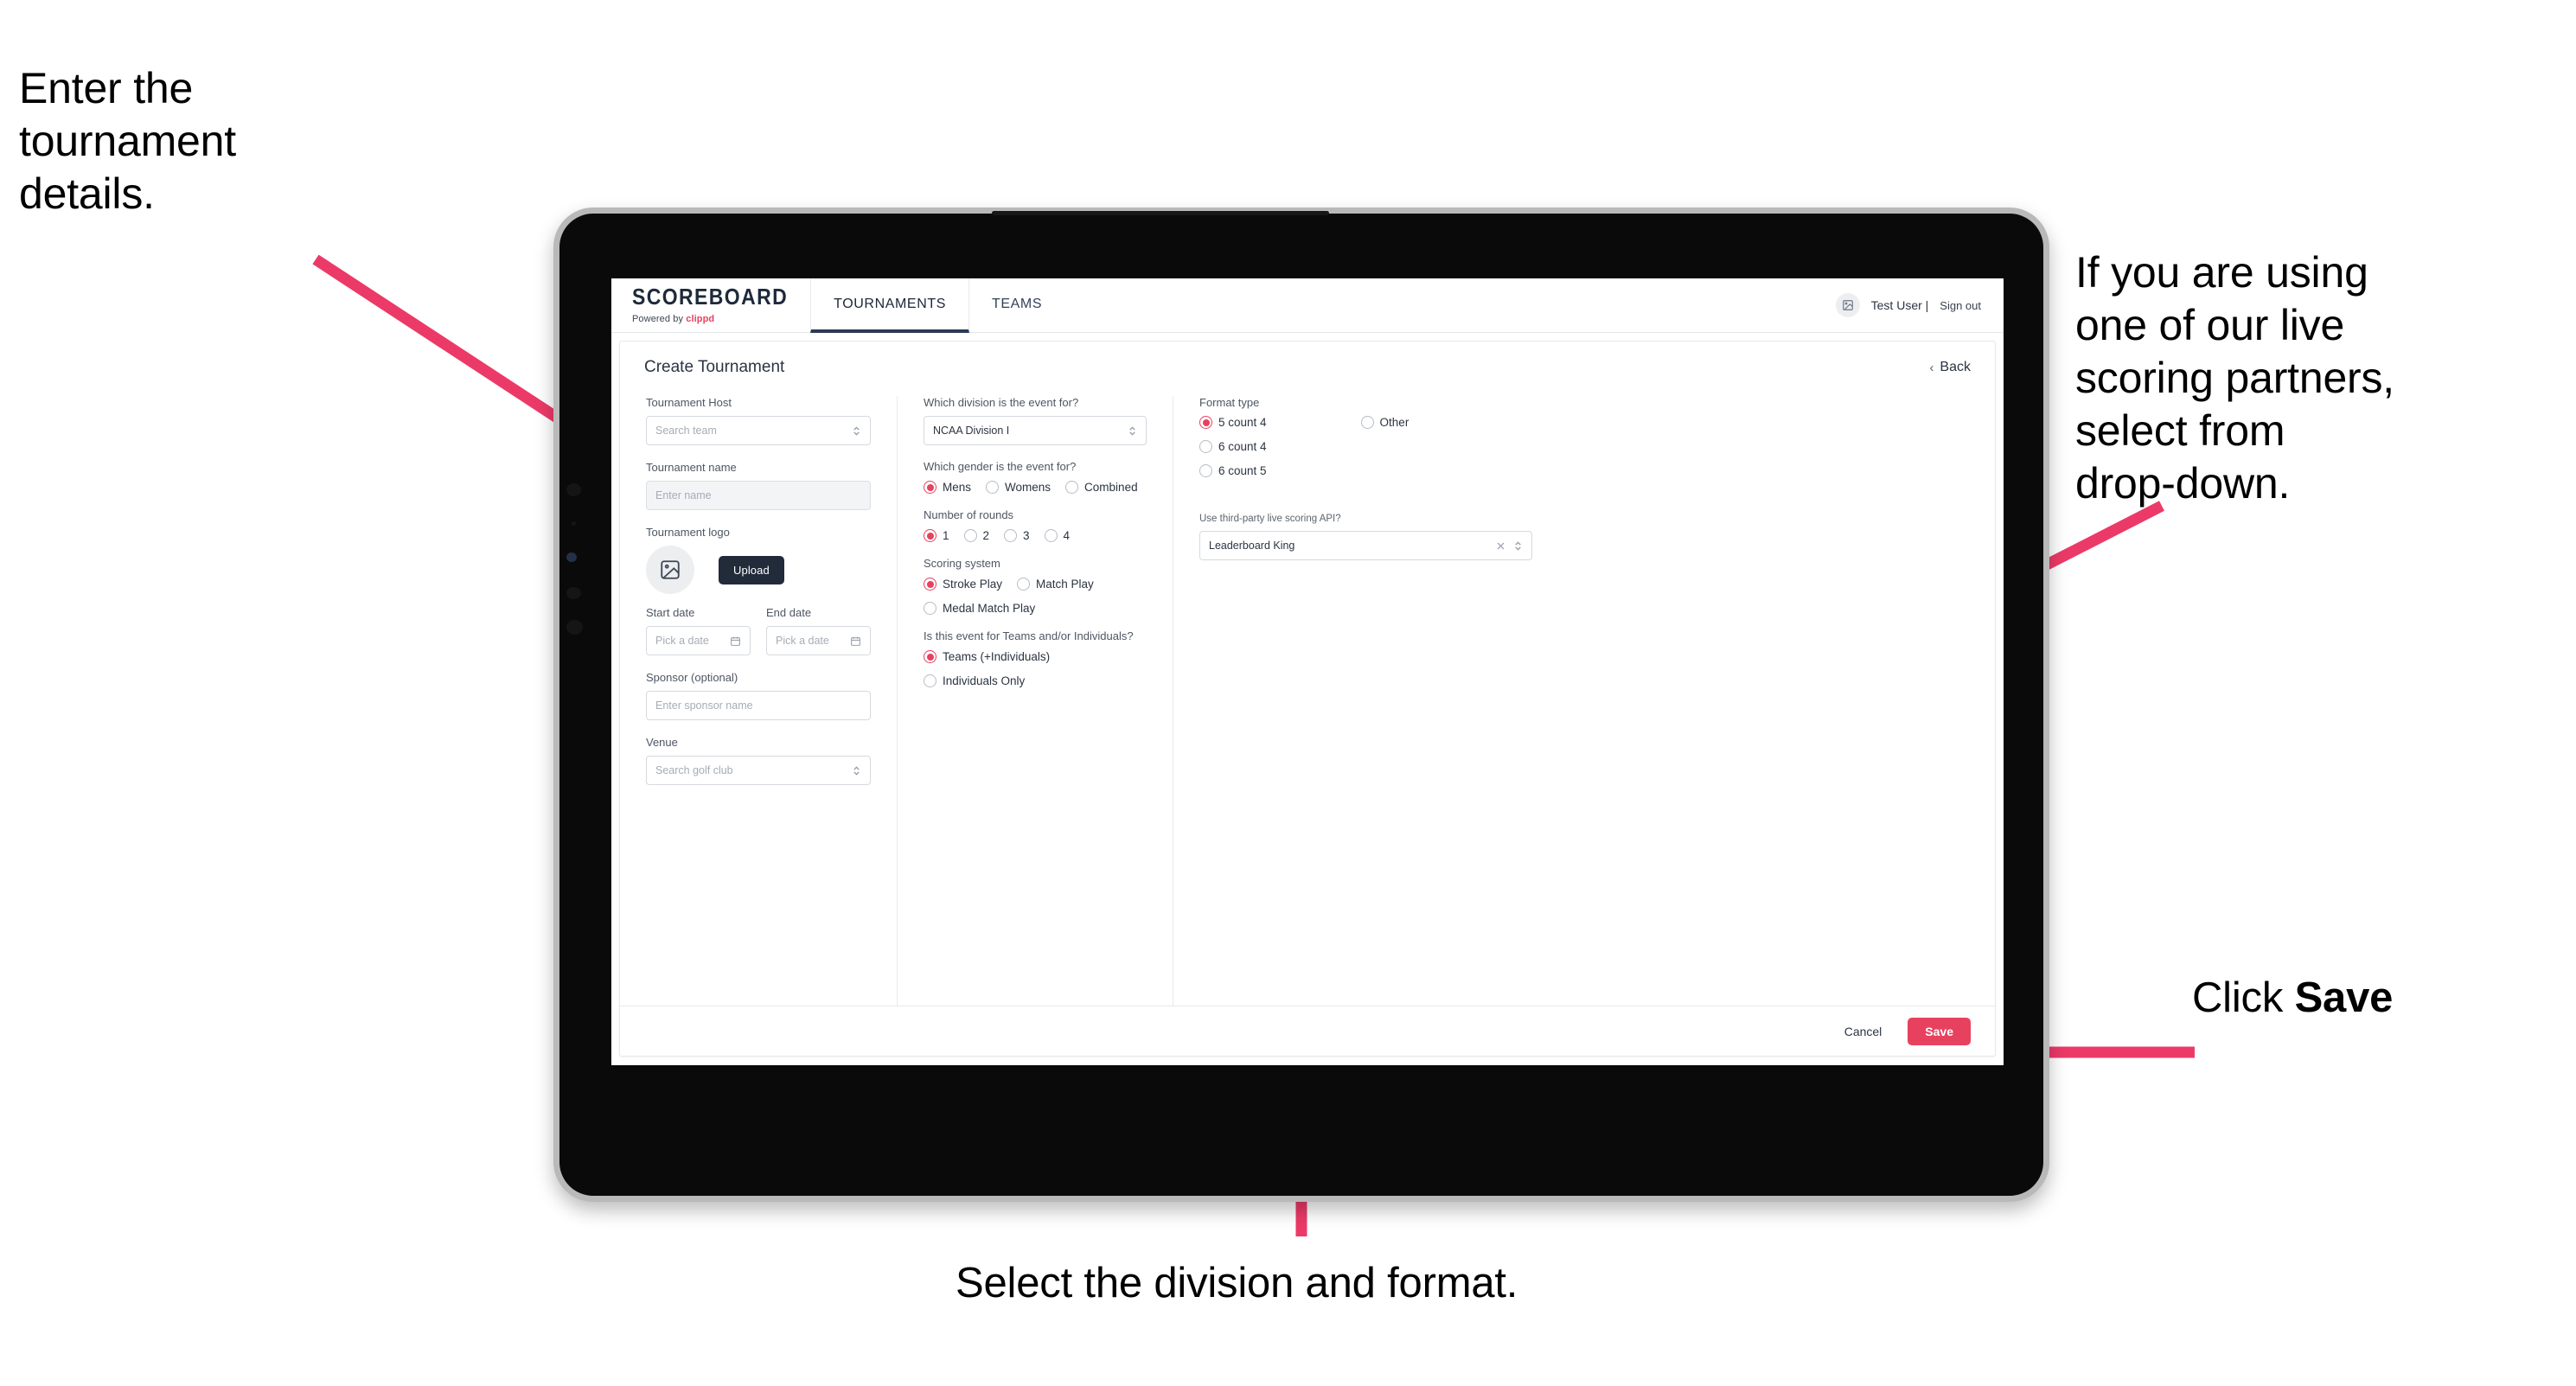  I want to click on rounds-option-2: 2, so click(976, 535).